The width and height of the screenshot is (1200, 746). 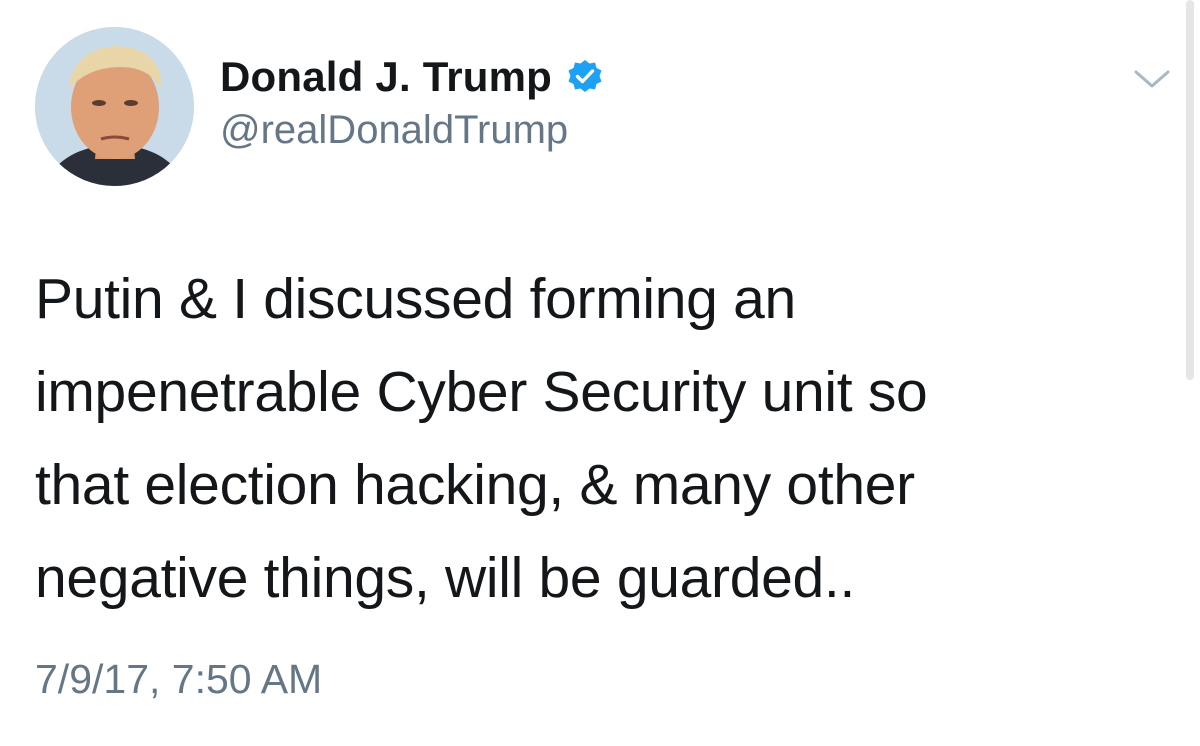 I want to click on profile-photo, so click(x=114, y=106).